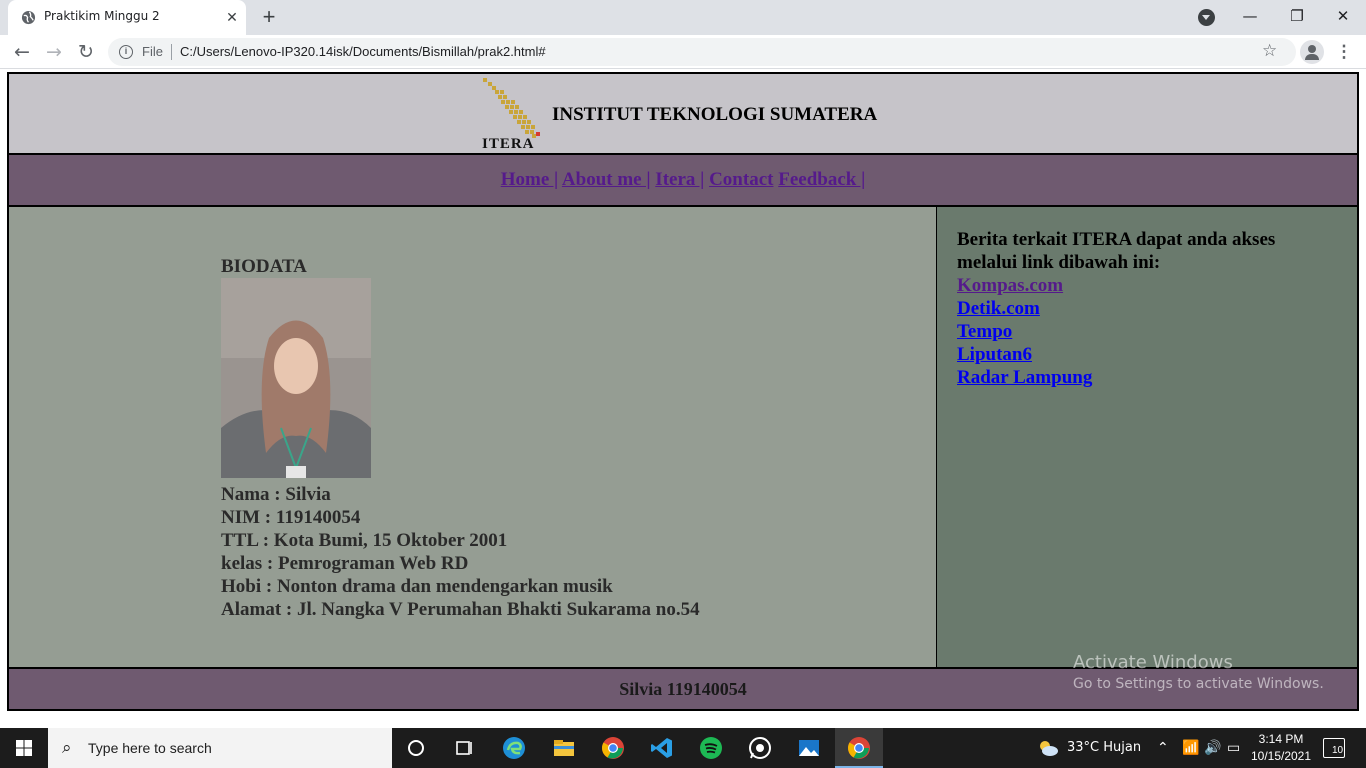  I want to click on taskbar-clock: 3:14 PM 10/15/2021, so click(1281, 748).